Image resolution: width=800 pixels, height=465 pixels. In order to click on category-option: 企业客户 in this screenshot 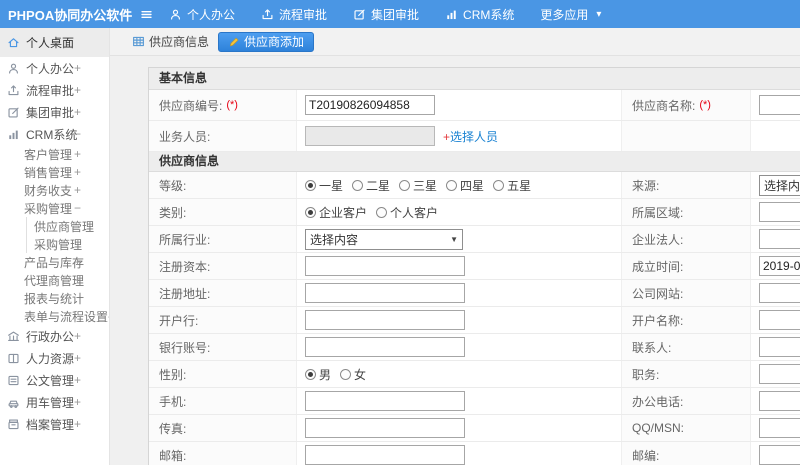, I will do `click(336, 212)`.